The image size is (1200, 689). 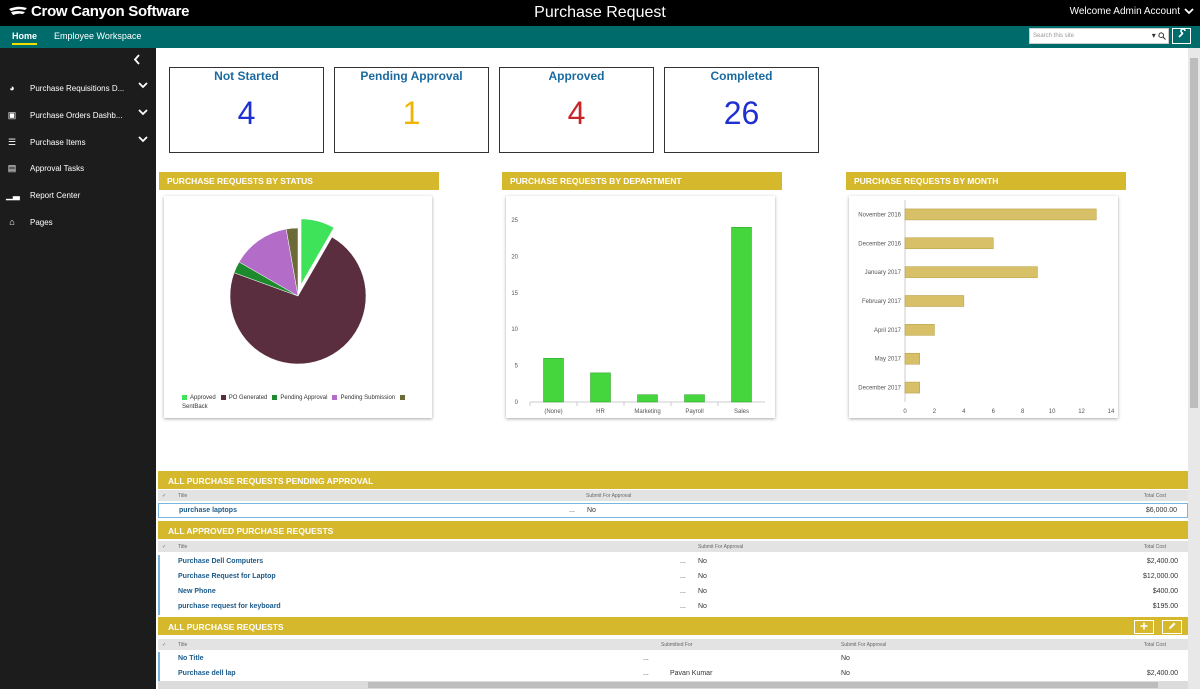 What do you see at coordinates (299, 397) in the screenshot?
I see `legend-entry: Pending Approval` at bounding box center [299, 397].